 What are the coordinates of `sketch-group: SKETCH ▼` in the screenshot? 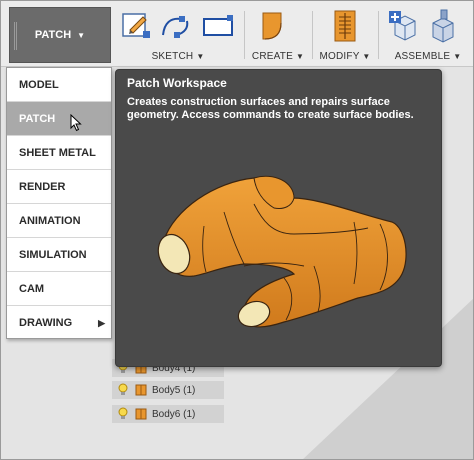 It's located at (178, 34).